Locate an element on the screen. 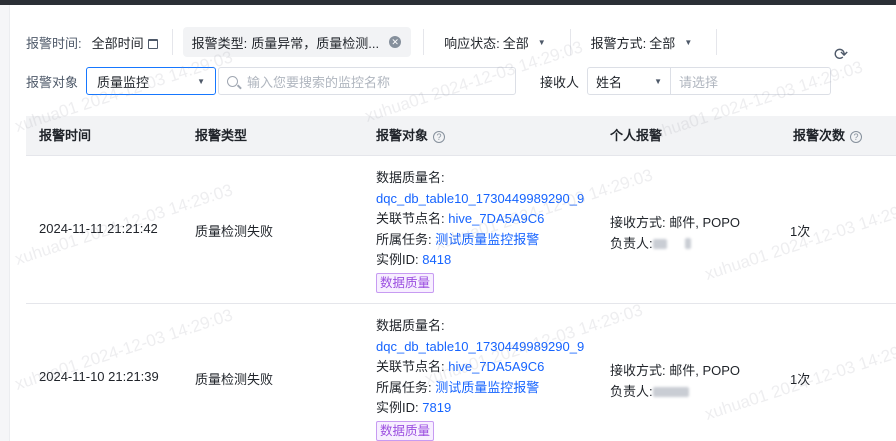 The width and height of the screenshot is (896, 441). receiver-label: 接收人 is located at coordinates (560, 82).